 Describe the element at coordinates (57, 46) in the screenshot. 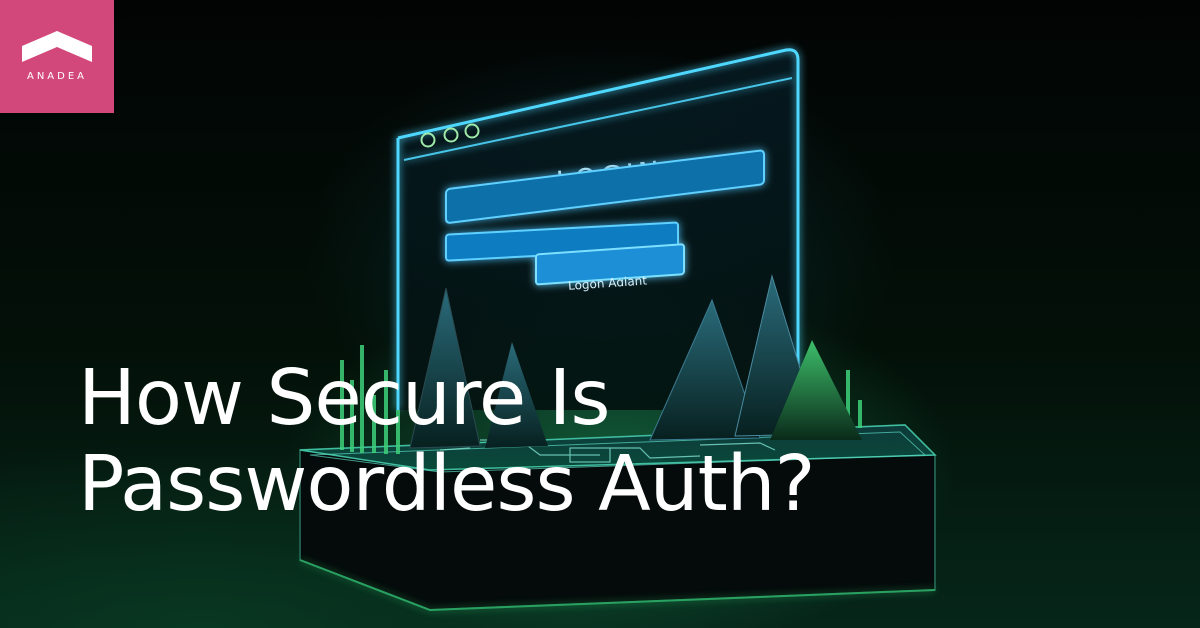

I see `house-roof-icon` at that location.